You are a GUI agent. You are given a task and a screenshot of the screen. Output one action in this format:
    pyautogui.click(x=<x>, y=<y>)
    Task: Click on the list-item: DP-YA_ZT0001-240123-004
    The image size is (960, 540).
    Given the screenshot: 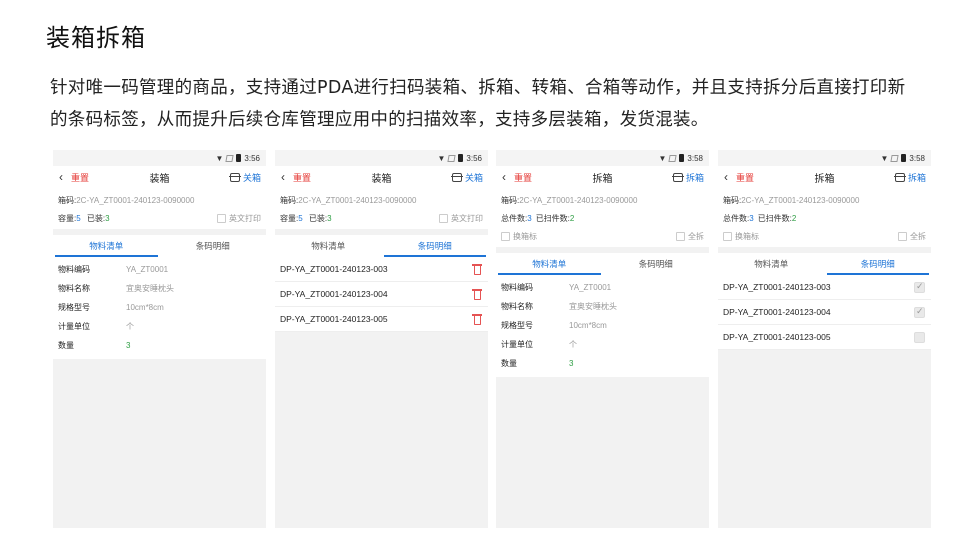 What is the action you would take?
    pyautogui.click(x=824, y=312)
    